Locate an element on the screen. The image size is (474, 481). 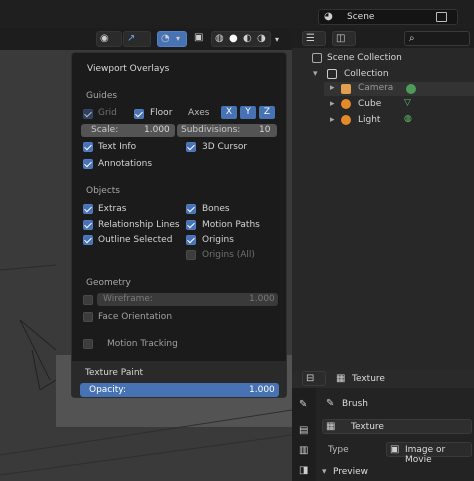
outliner-editor-icon: ☰ is located at coordinates (310, 38).